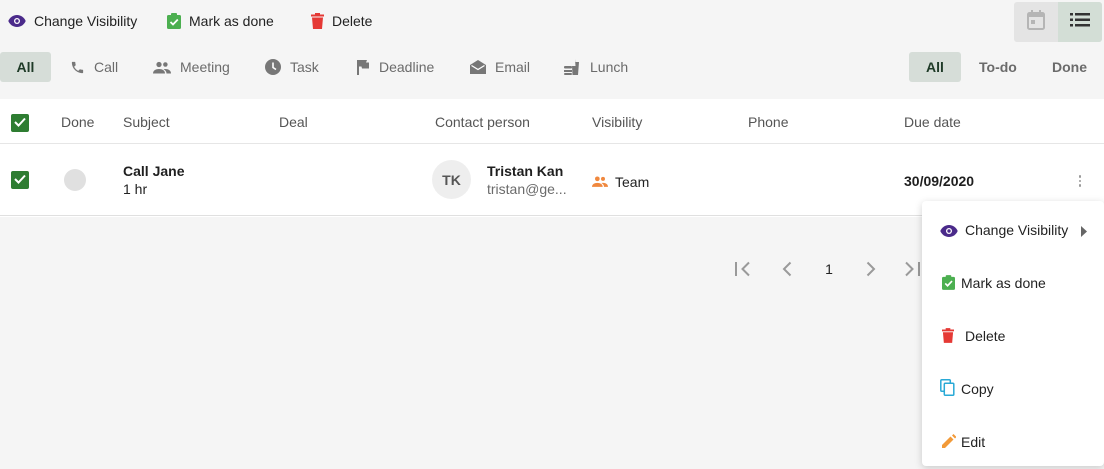  I want to click on menu-item-copy: Copy, so click(1013, 388).